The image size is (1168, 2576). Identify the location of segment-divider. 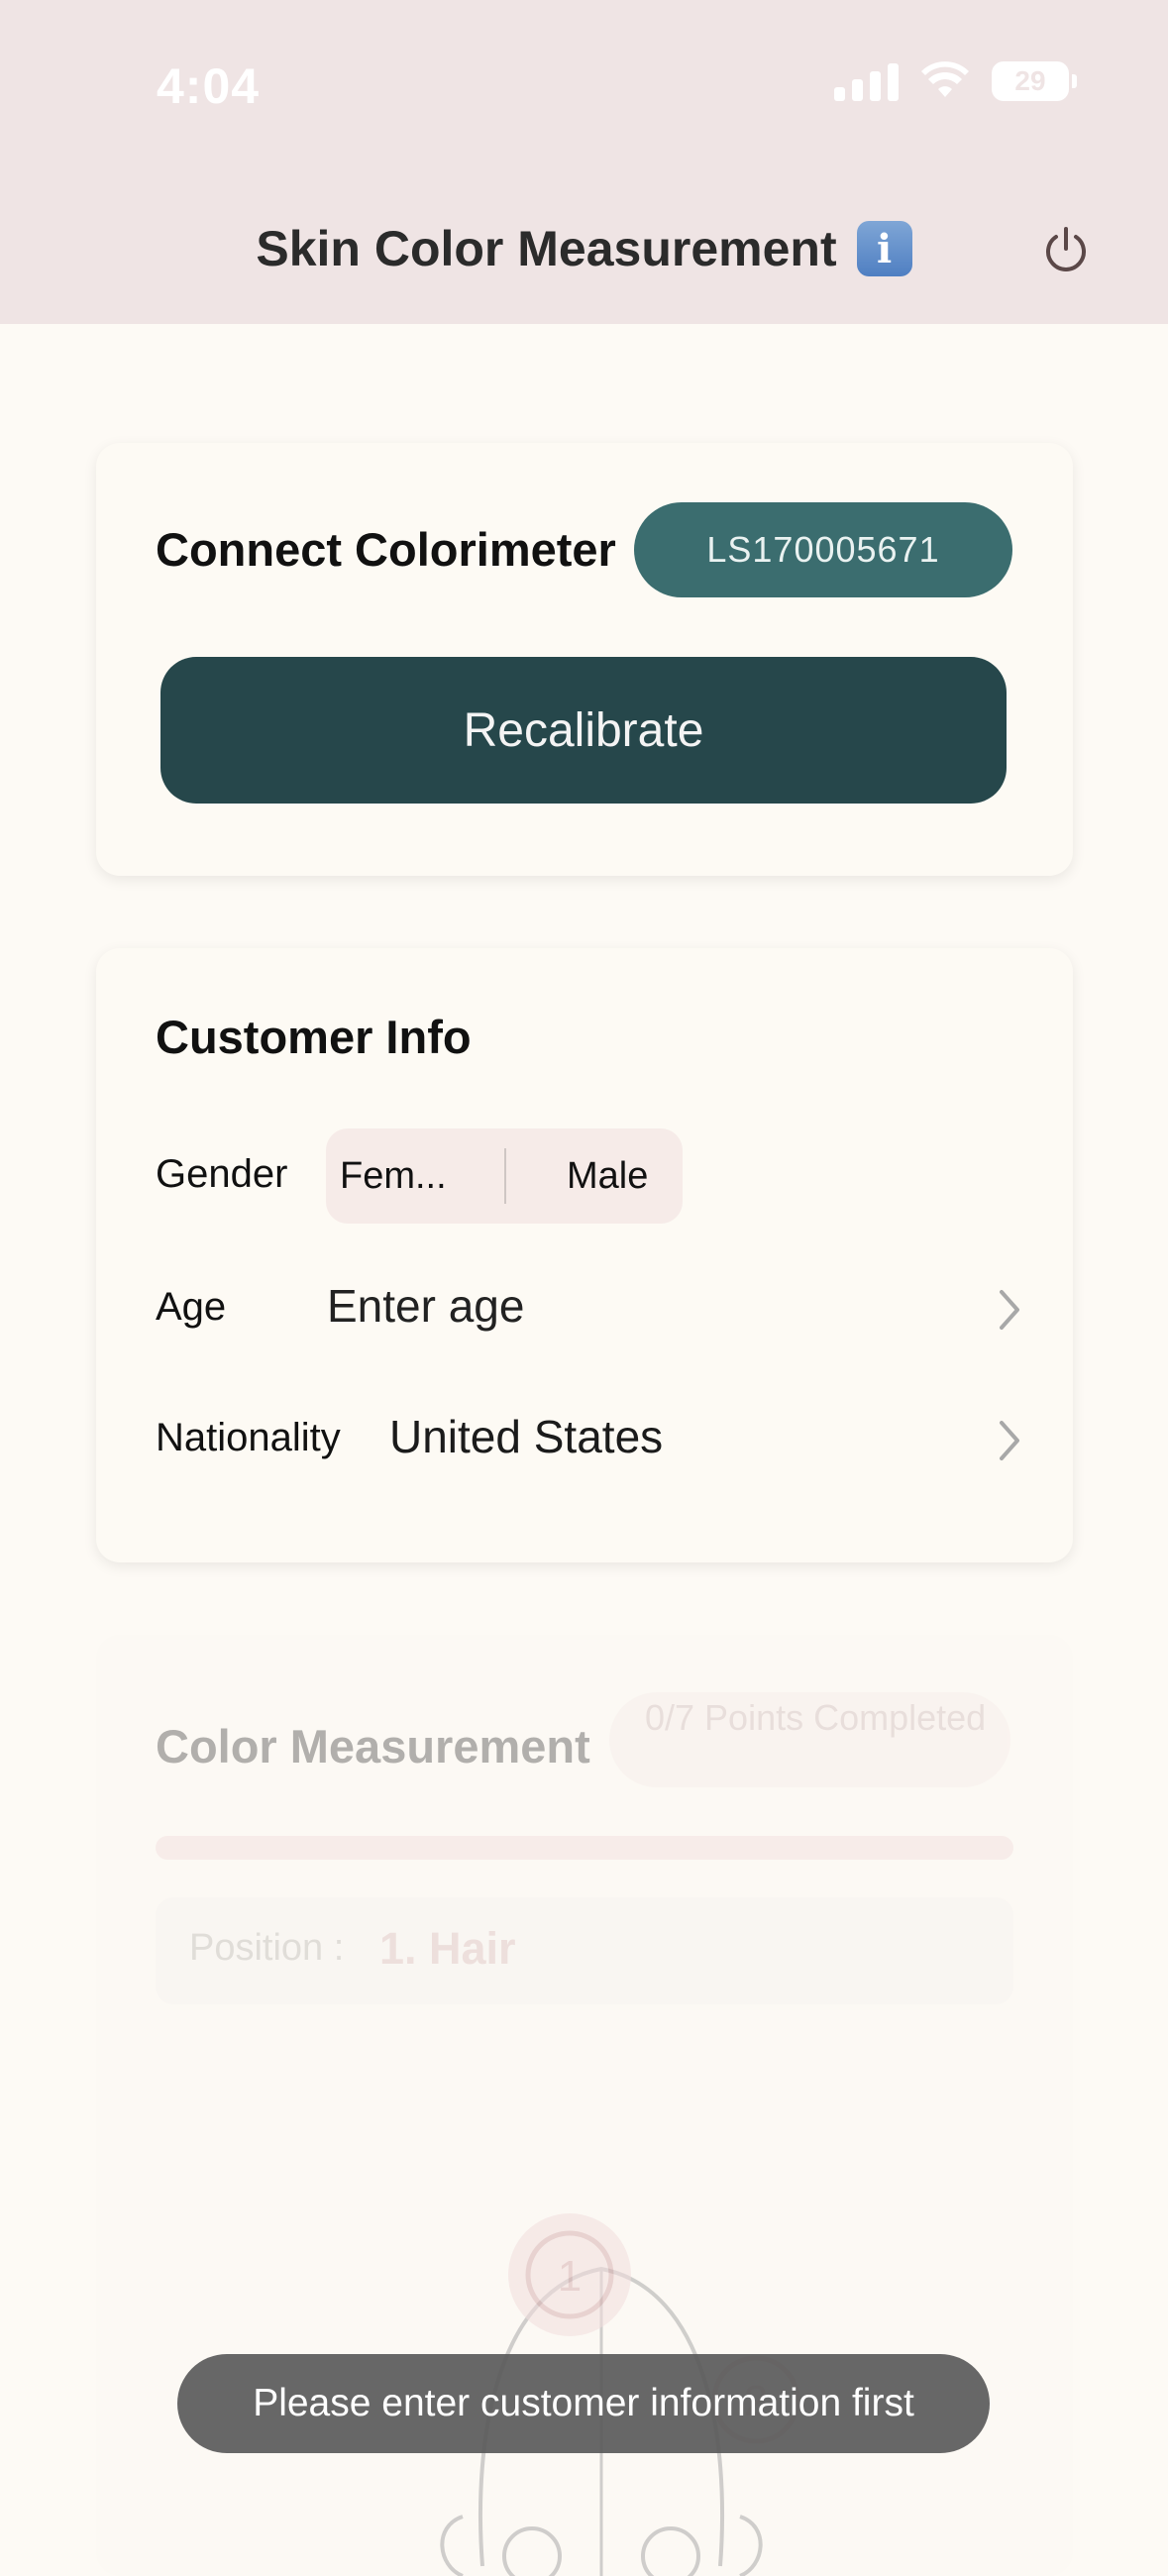
(505, 1176).